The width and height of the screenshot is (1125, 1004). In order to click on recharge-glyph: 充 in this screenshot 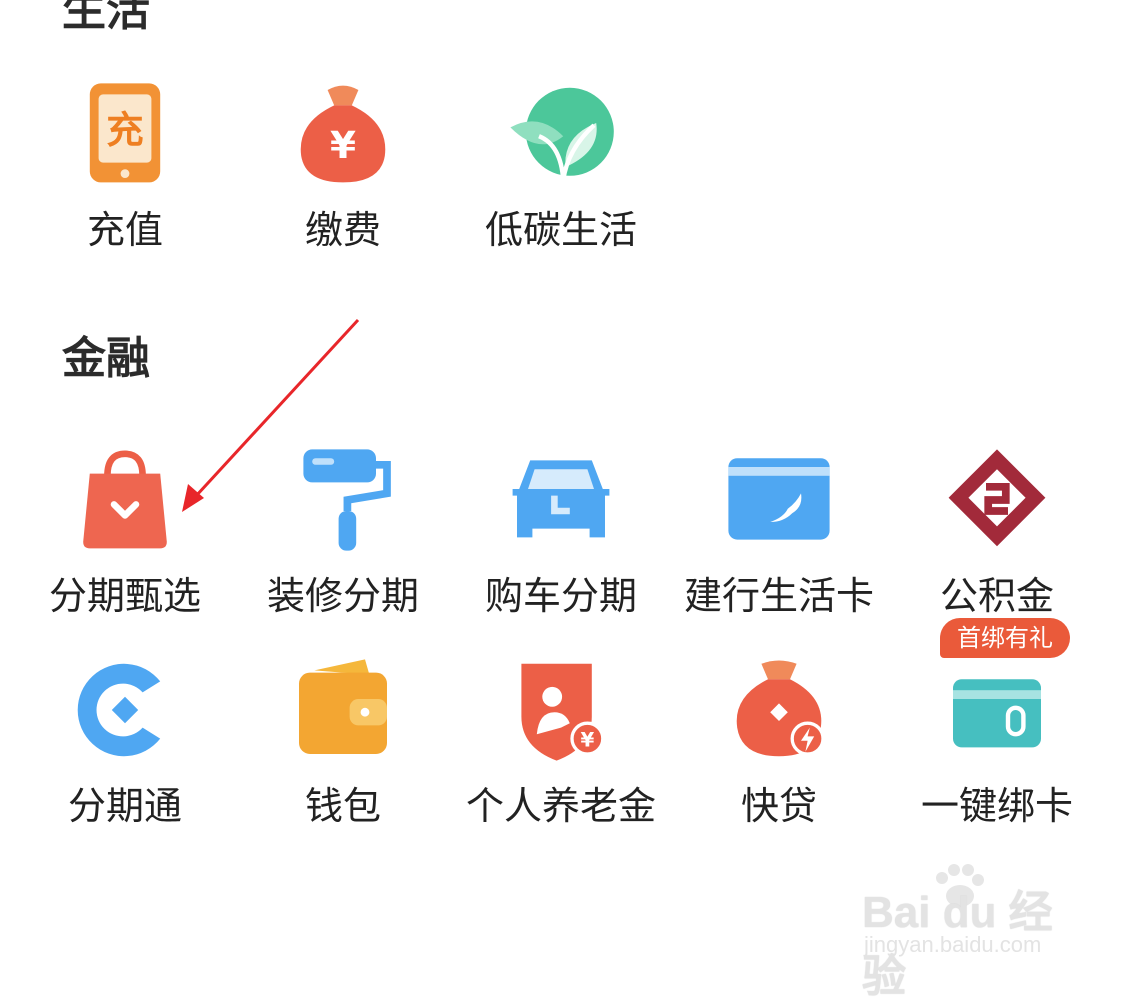, I will do `click(124, 129)`.